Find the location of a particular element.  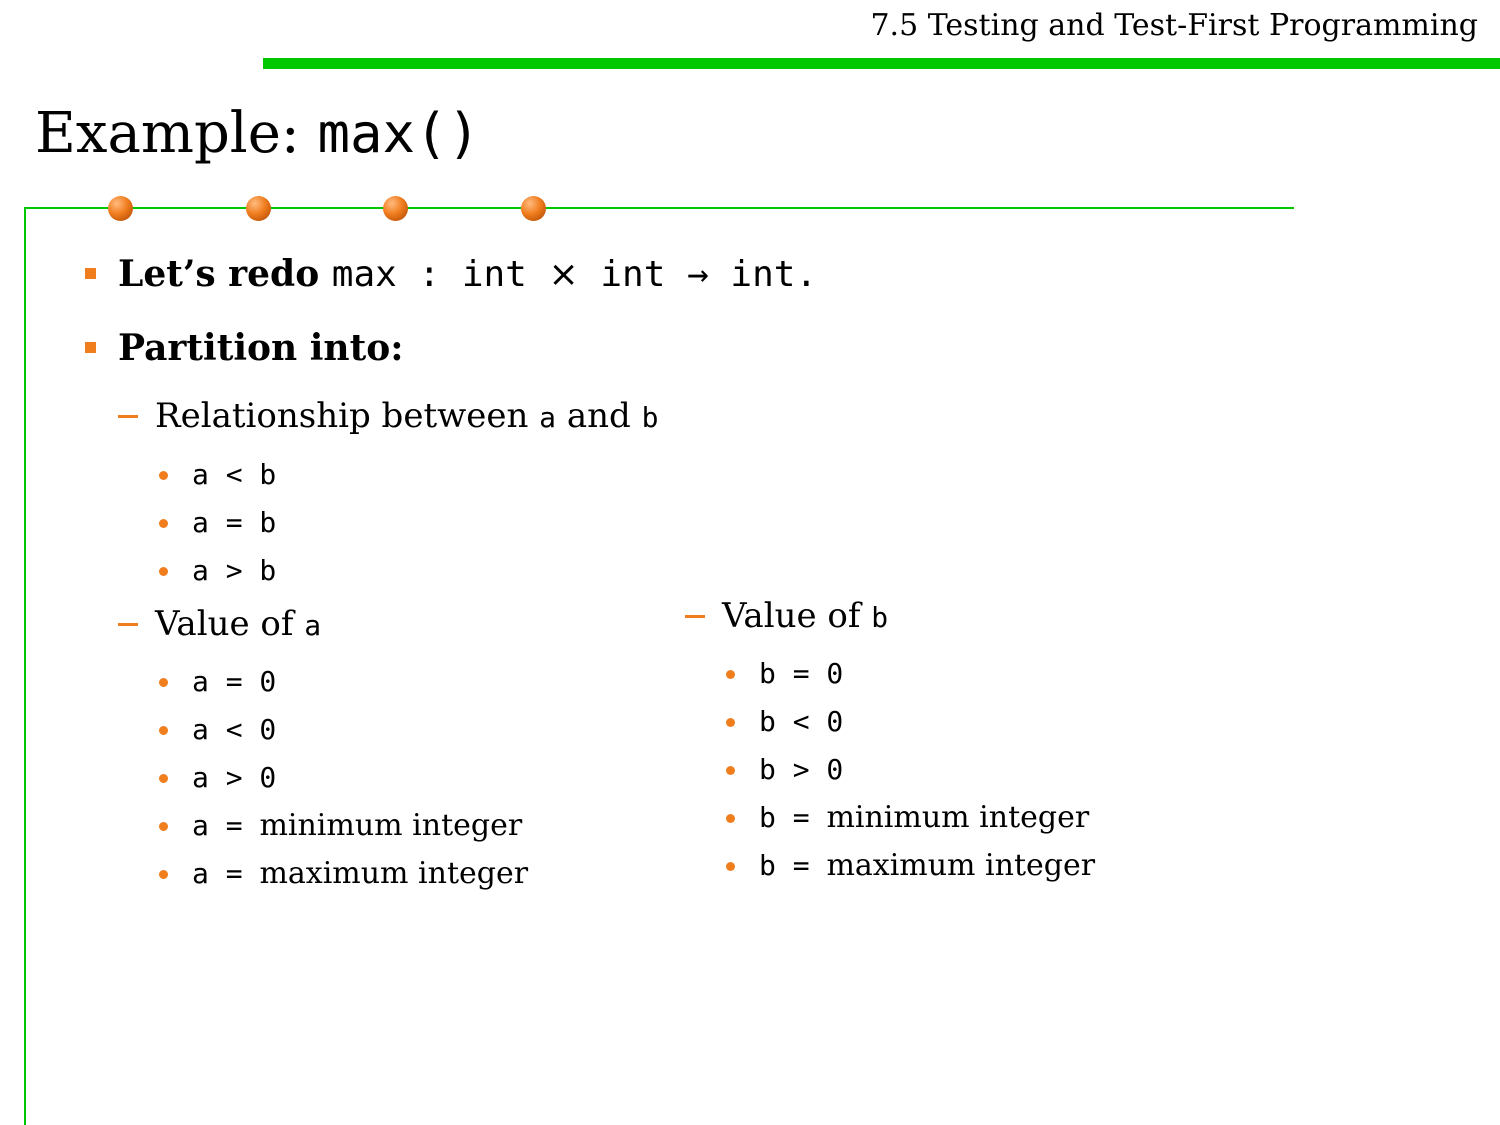

list-item: b = 0 is located at coordinates (785, 673).